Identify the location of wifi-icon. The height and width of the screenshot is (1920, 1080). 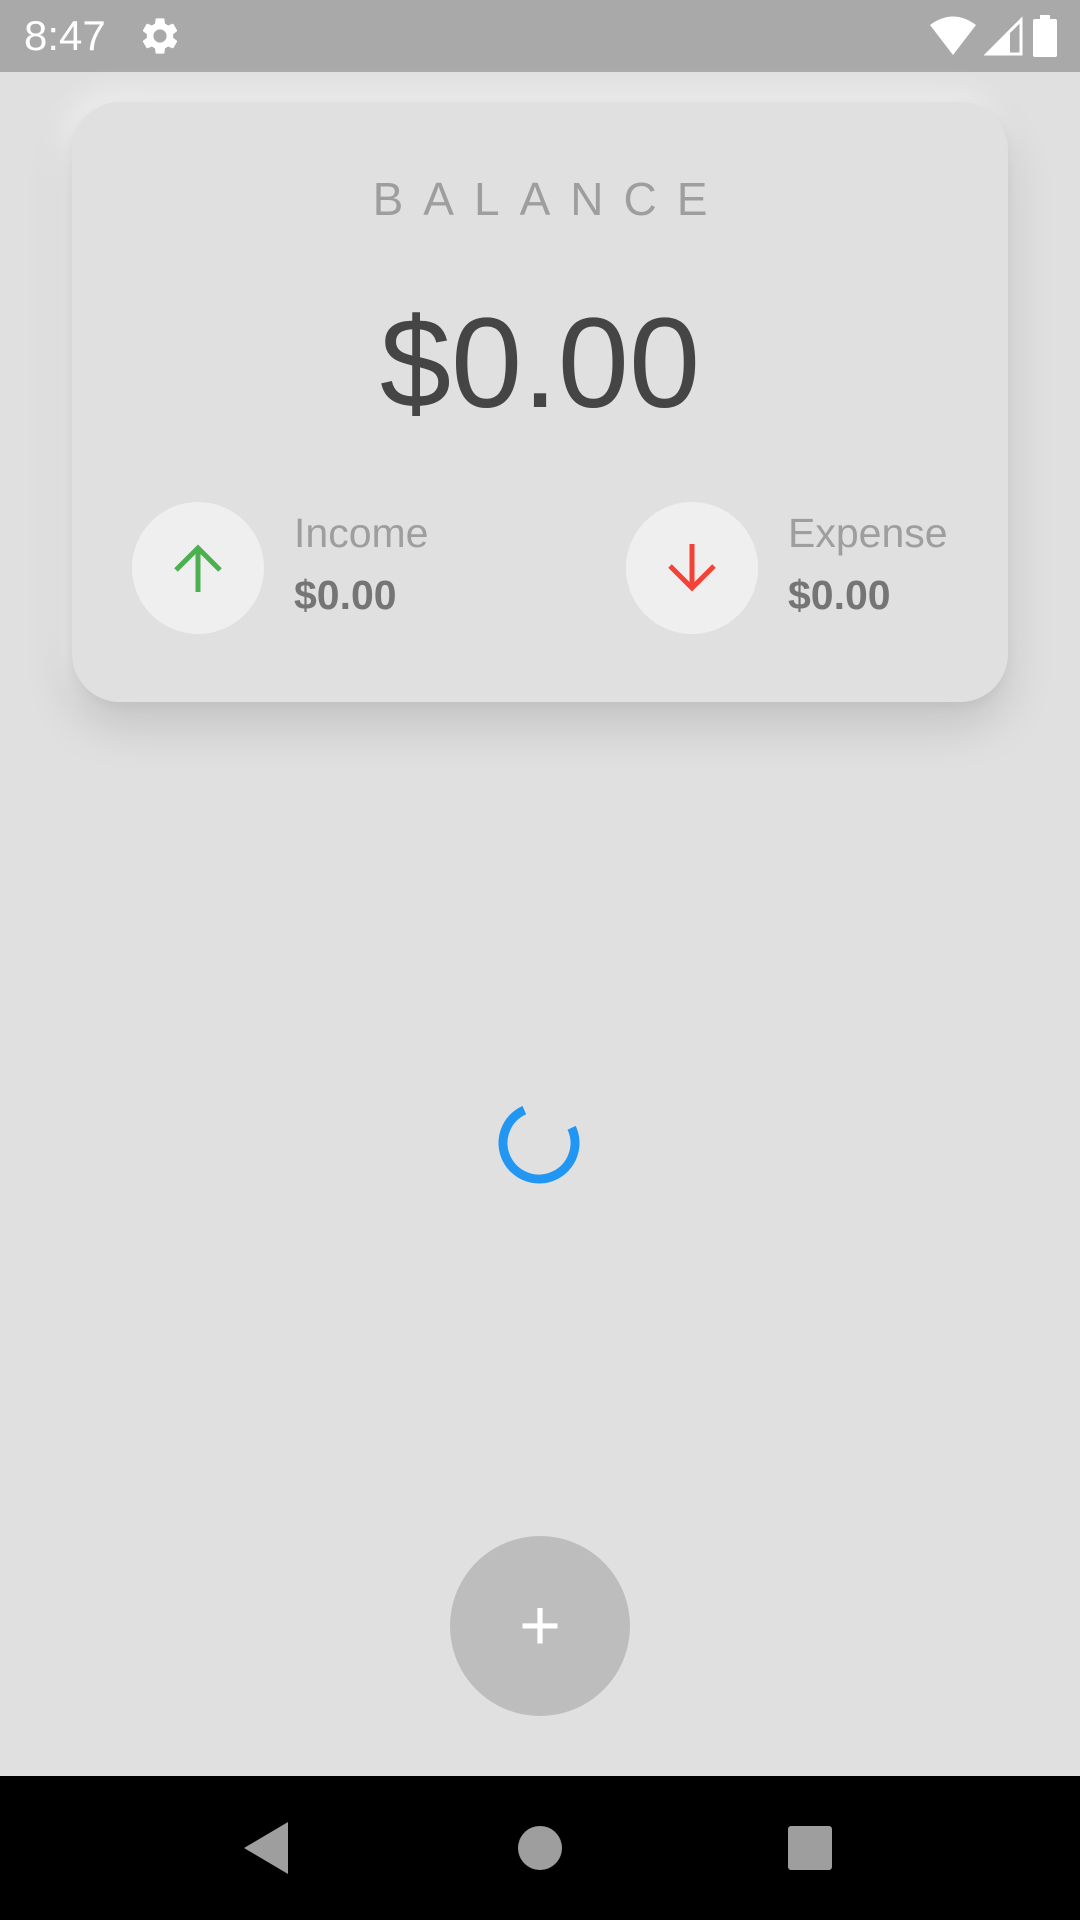
(953, 35).